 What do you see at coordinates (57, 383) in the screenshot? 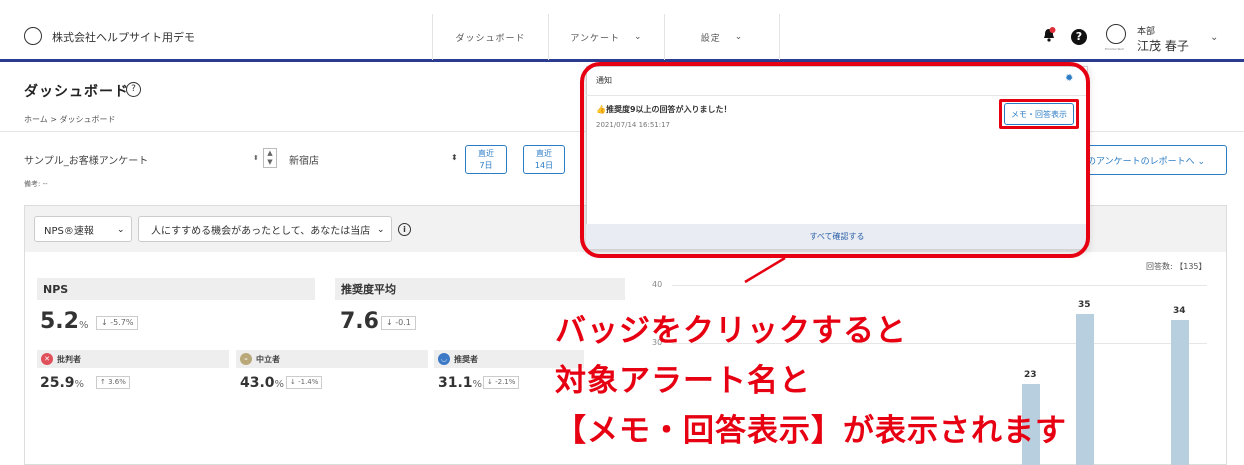
I see `detractor-number: 25.9` at bounding box center [57, 383].